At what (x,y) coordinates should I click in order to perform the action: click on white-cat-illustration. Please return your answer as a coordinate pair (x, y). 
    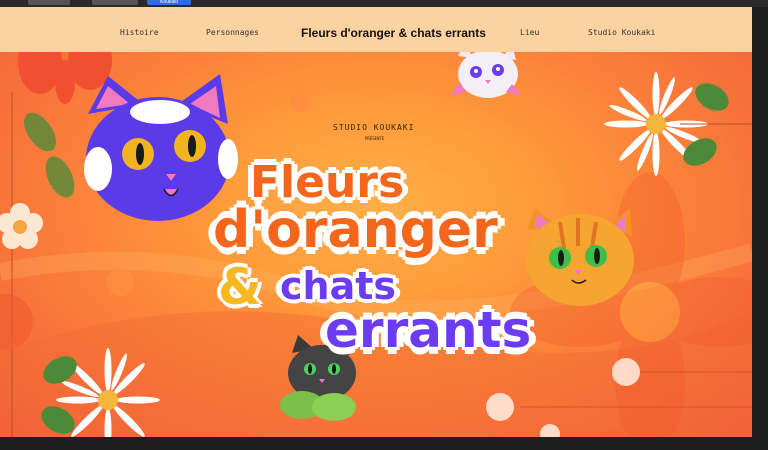
    Looking at the image, I should click on (487, 75).